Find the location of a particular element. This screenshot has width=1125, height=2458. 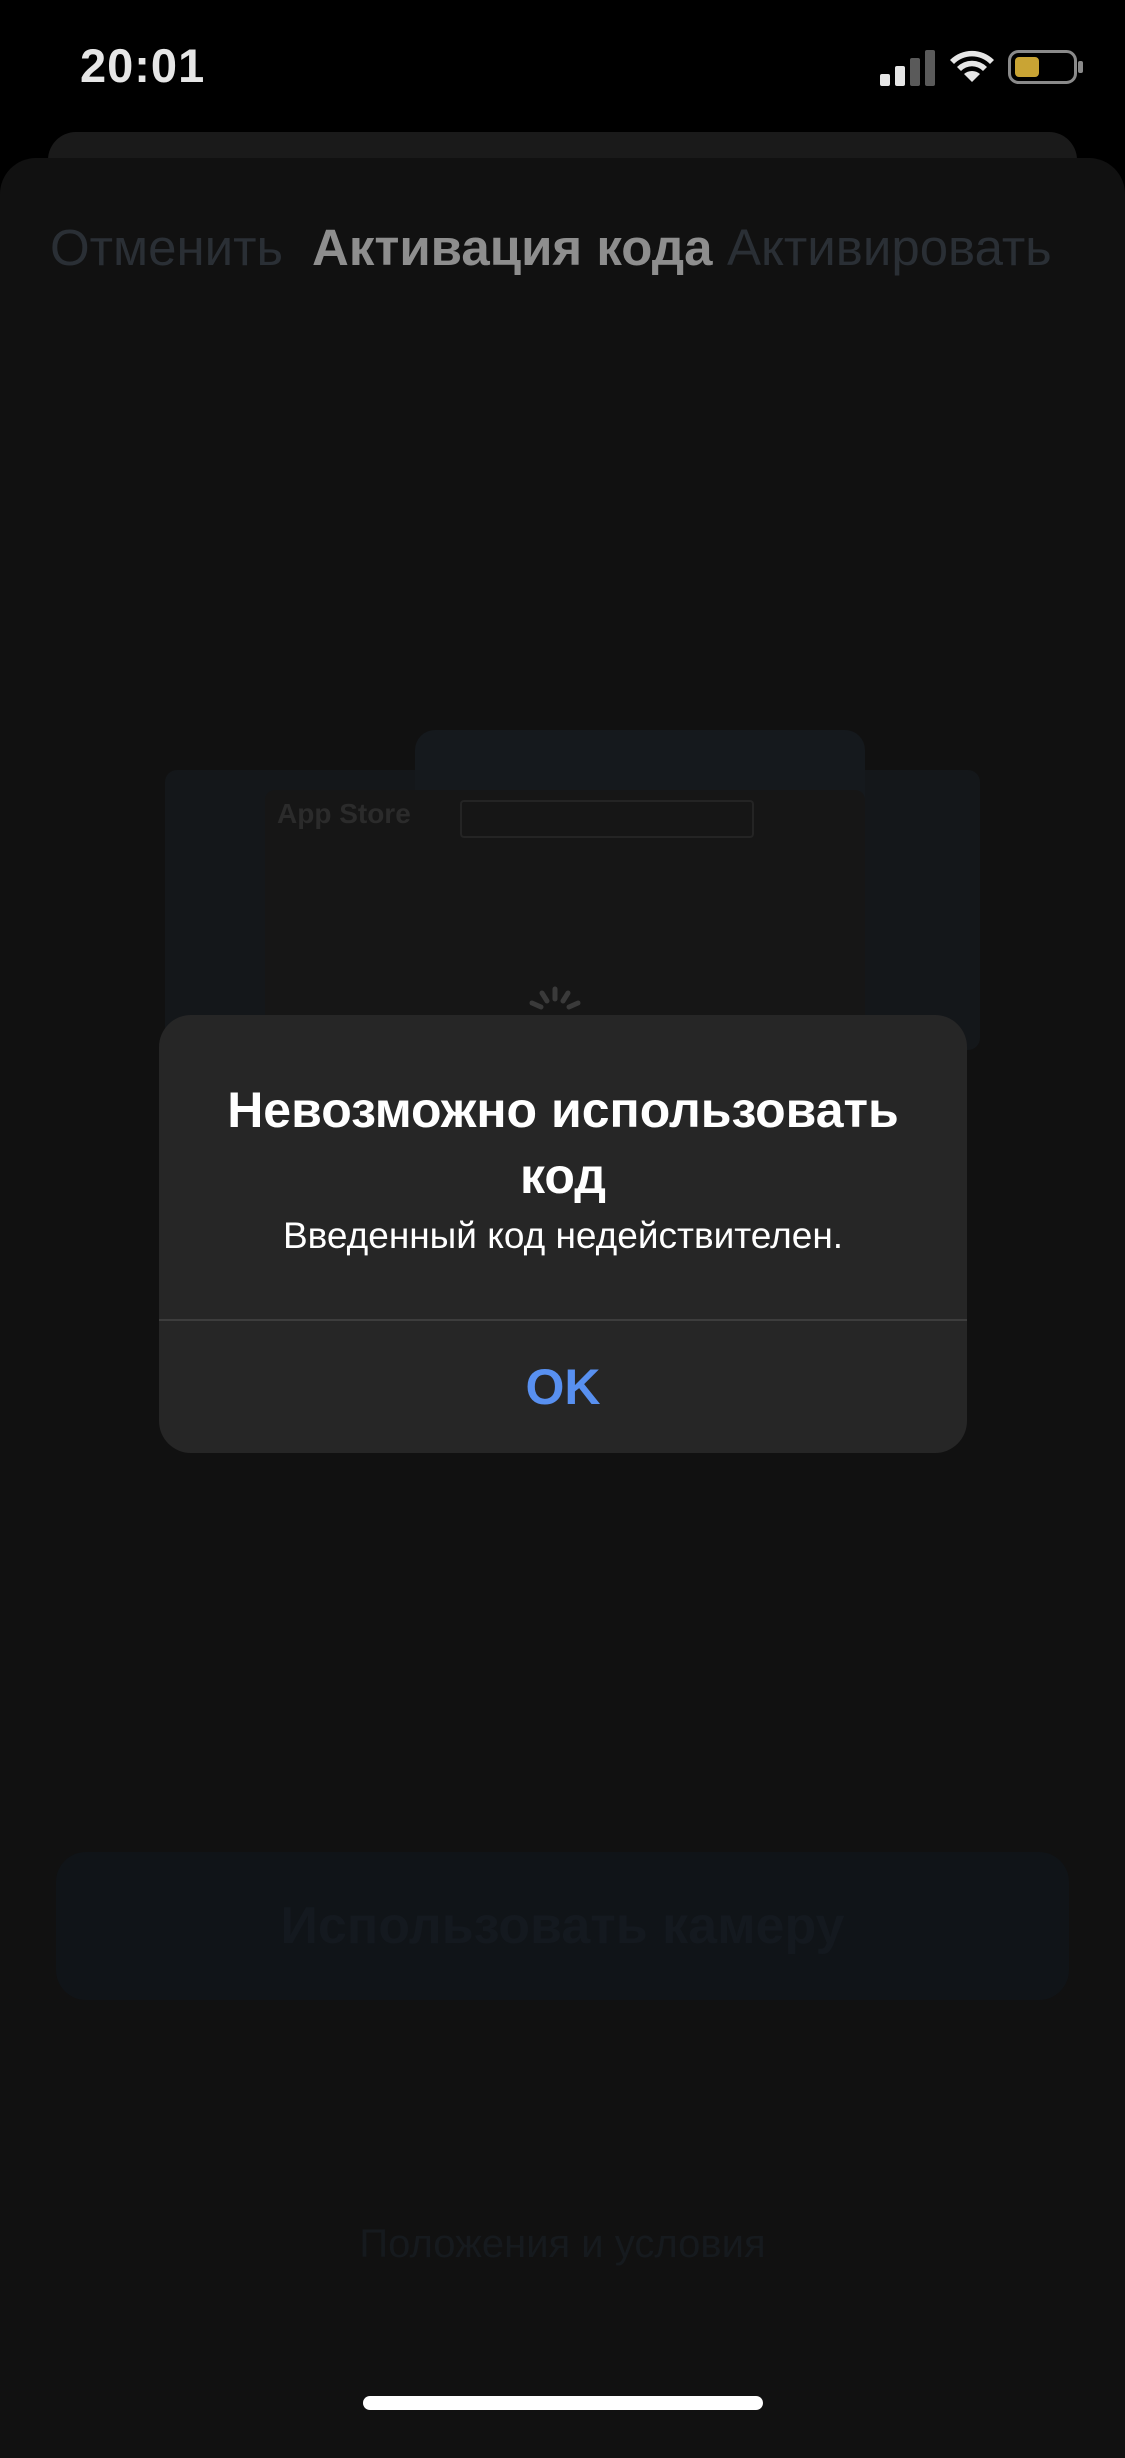

cancel-button: Отменить is located at coordinates (166, 247).